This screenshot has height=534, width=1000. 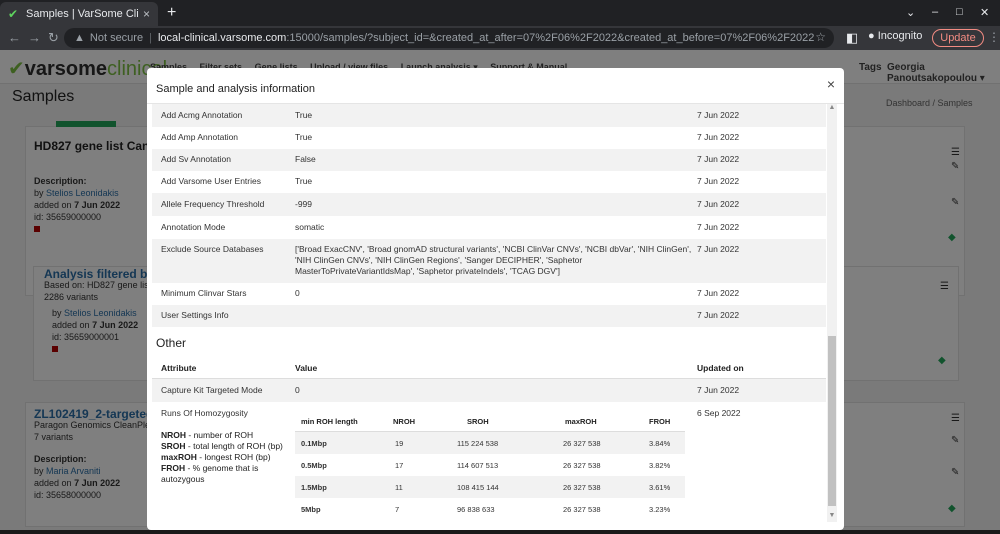 I want to click on legend-value: - number of ROH, so click(x=220, y=435).